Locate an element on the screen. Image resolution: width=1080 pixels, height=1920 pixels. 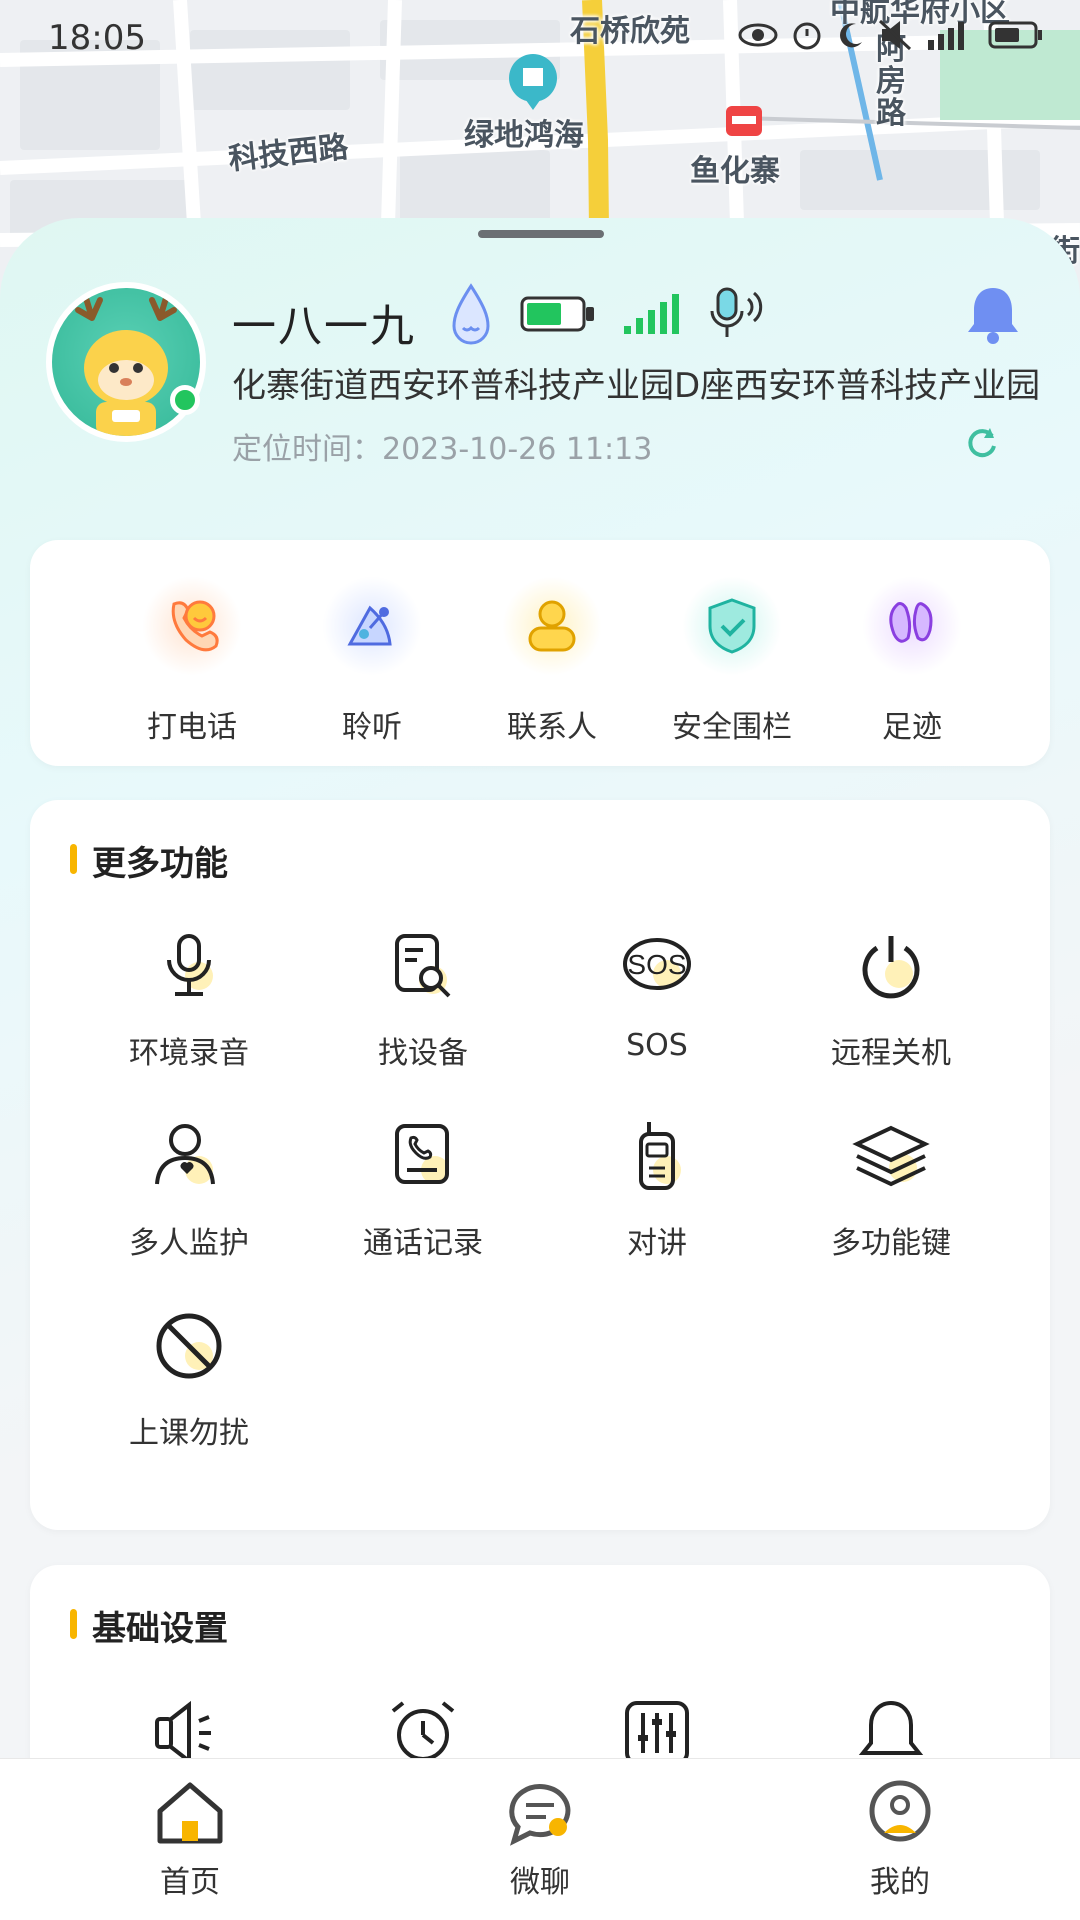
moon-icon is located at coordinates (851, 35).